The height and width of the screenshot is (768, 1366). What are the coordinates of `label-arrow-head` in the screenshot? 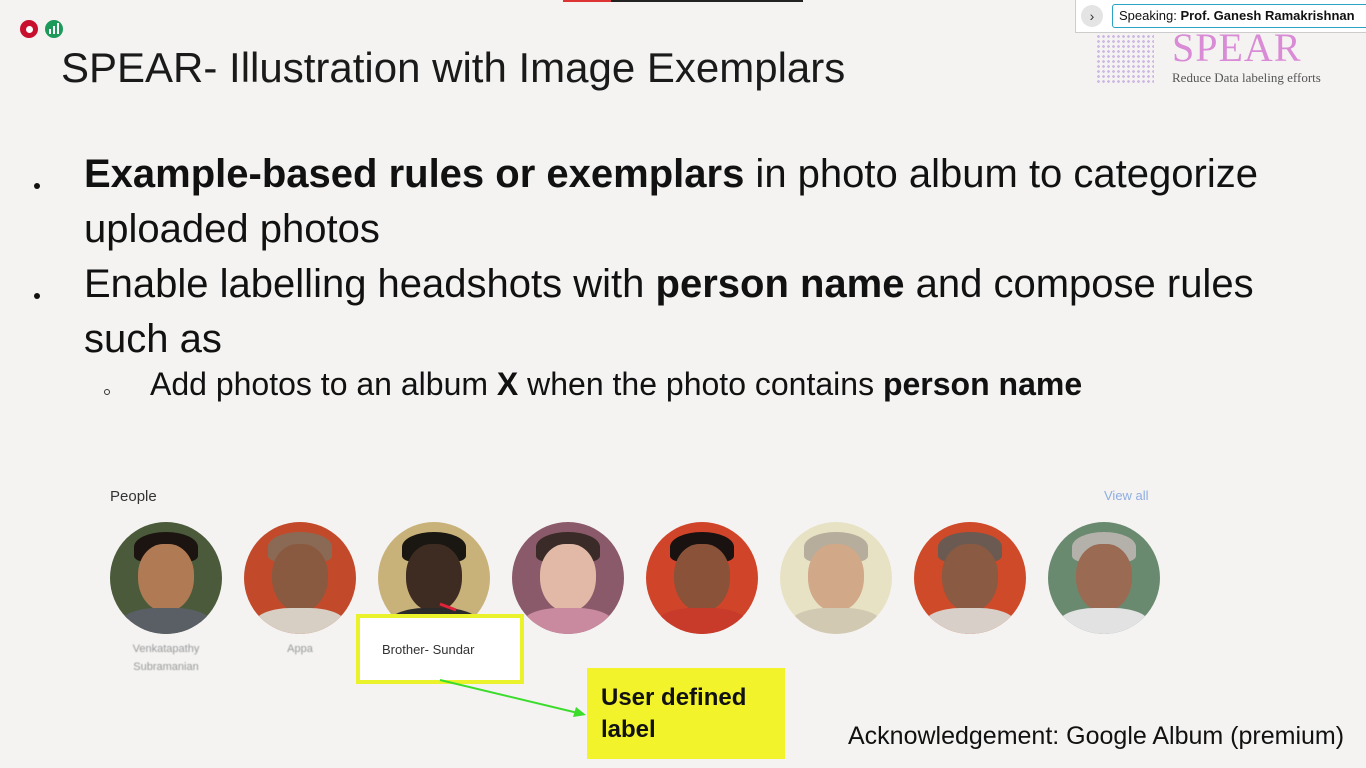 It's located at (579, 712).